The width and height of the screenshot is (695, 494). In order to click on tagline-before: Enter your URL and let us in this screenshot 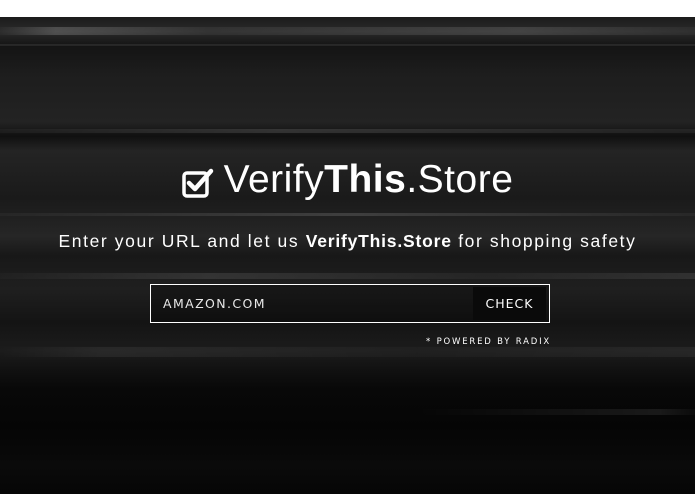, I will do `click(182, 241)`.